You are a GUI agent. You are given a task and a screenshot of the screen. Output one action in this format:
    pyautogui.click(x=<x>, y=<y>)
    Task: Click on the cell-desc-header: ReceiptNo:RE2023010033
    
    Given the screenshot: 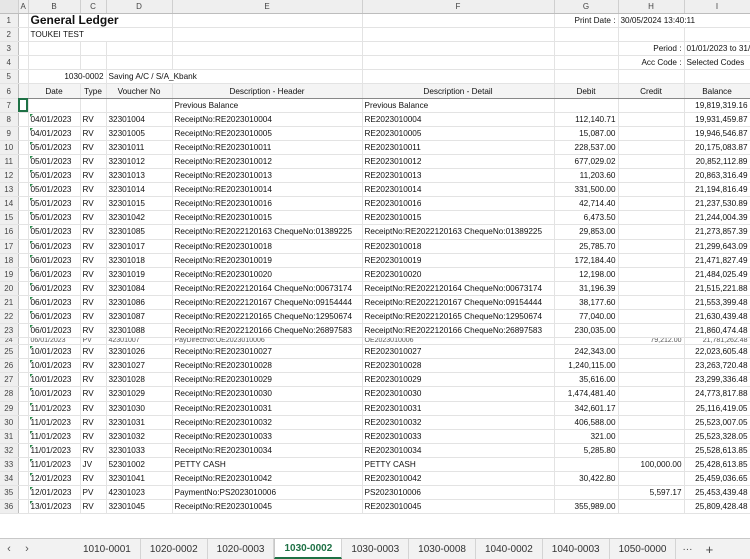 What is the action you would take?
    pyautogui.click(x=267, y=436)
    